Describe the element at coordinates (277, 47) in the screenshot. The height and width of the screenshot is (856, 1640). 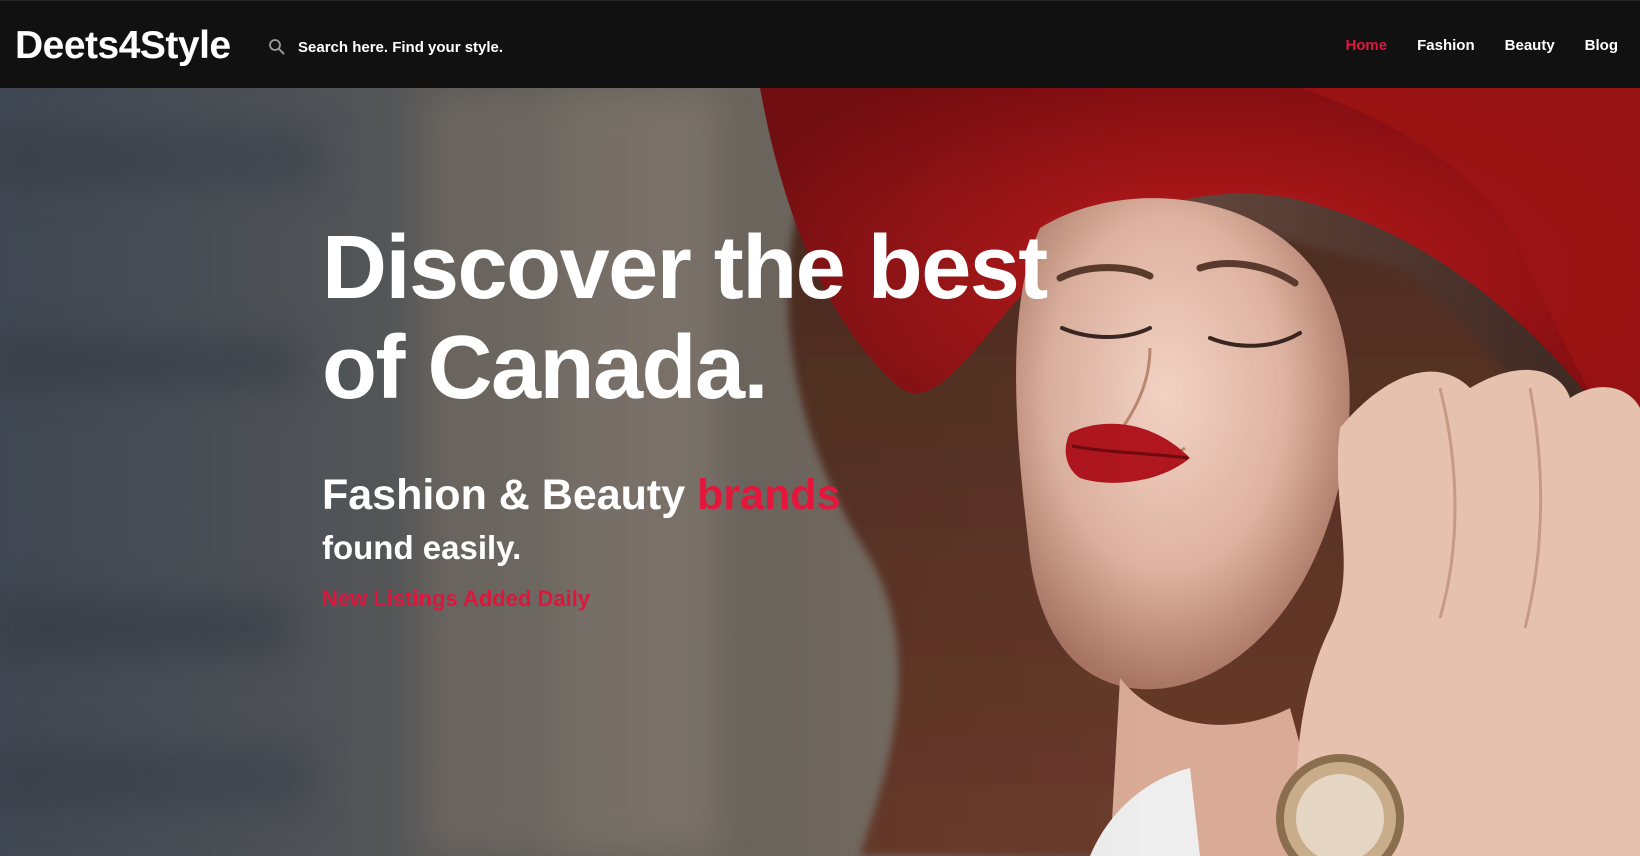
I see `search-icon` at that location.